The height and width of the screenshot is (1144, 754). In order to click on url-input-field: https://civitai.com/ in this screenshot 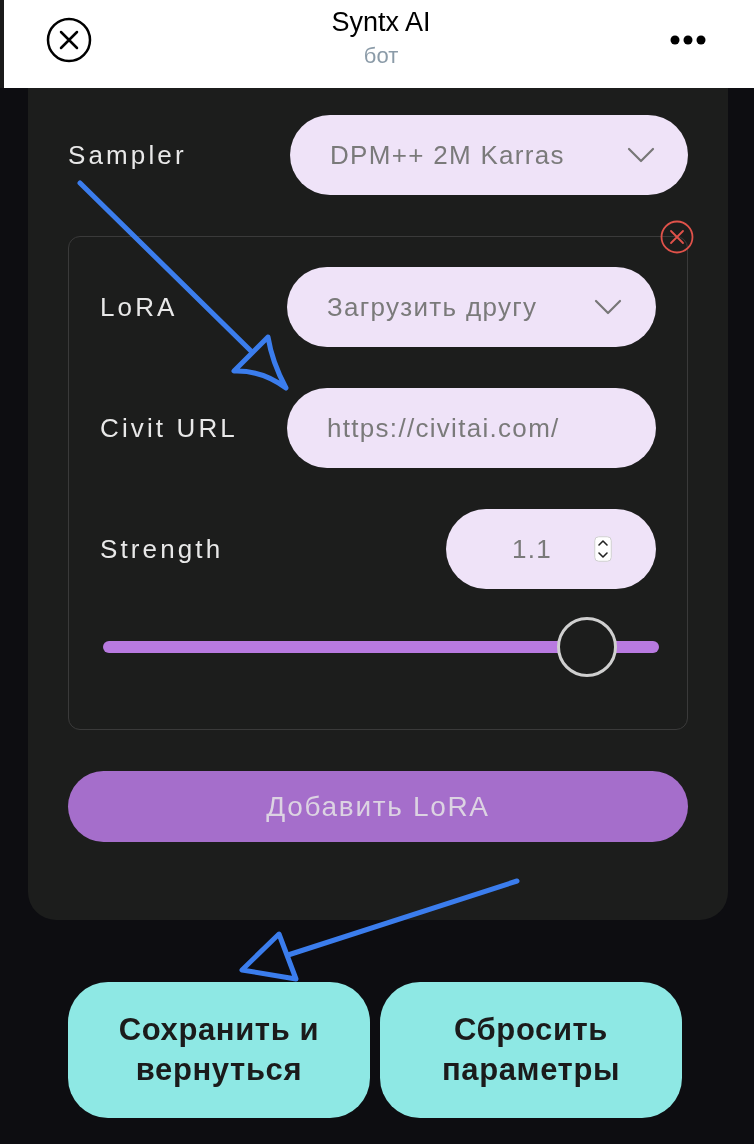, I will do `click(471, 428)`.